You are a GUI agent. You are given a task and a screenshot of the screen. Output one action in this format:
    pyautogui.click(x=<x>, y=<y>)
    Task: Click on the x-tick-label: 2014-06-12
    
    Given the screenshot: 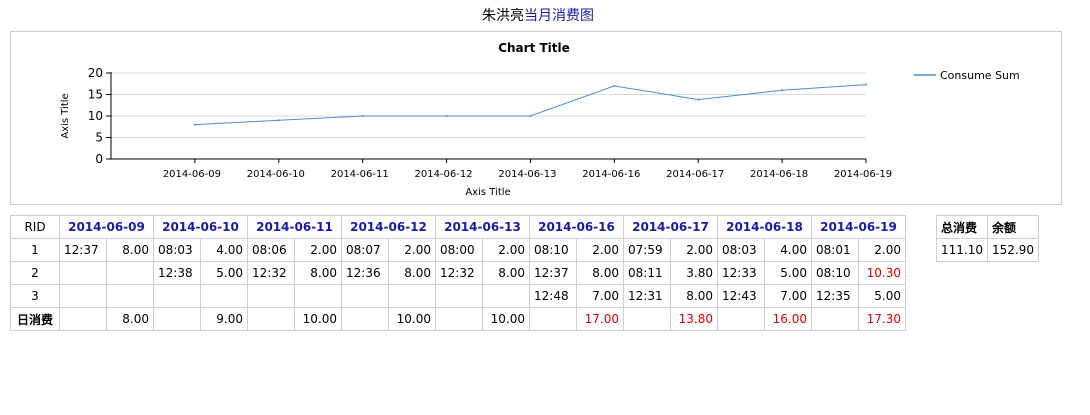 What is the action you would take?
    pyautogui.click(x=443, y=174)
    